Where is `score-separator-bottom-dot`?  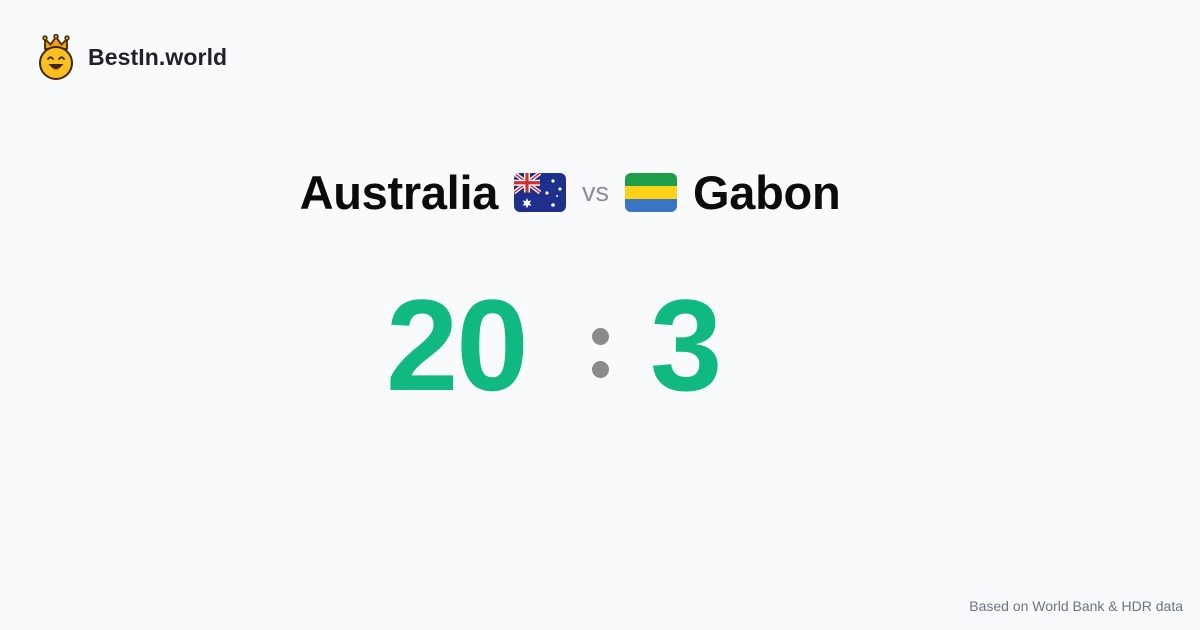
score-separator-bottom-dot is located at coordinates (600, 369).